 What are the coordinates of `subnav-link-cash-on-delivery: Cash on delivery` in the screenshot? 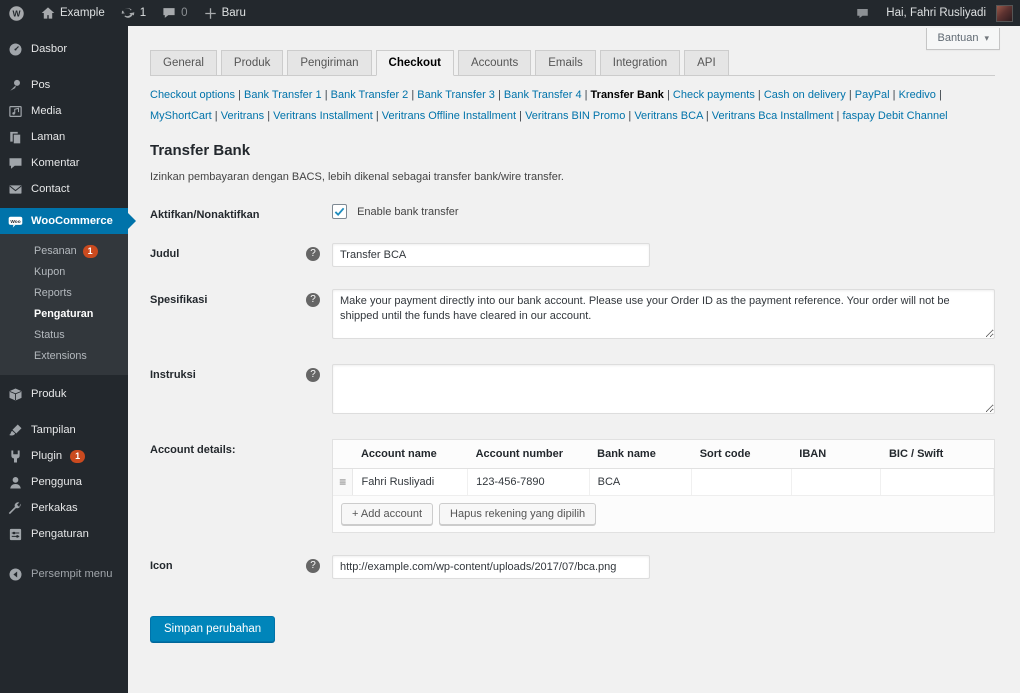 It's located at (809, 95).